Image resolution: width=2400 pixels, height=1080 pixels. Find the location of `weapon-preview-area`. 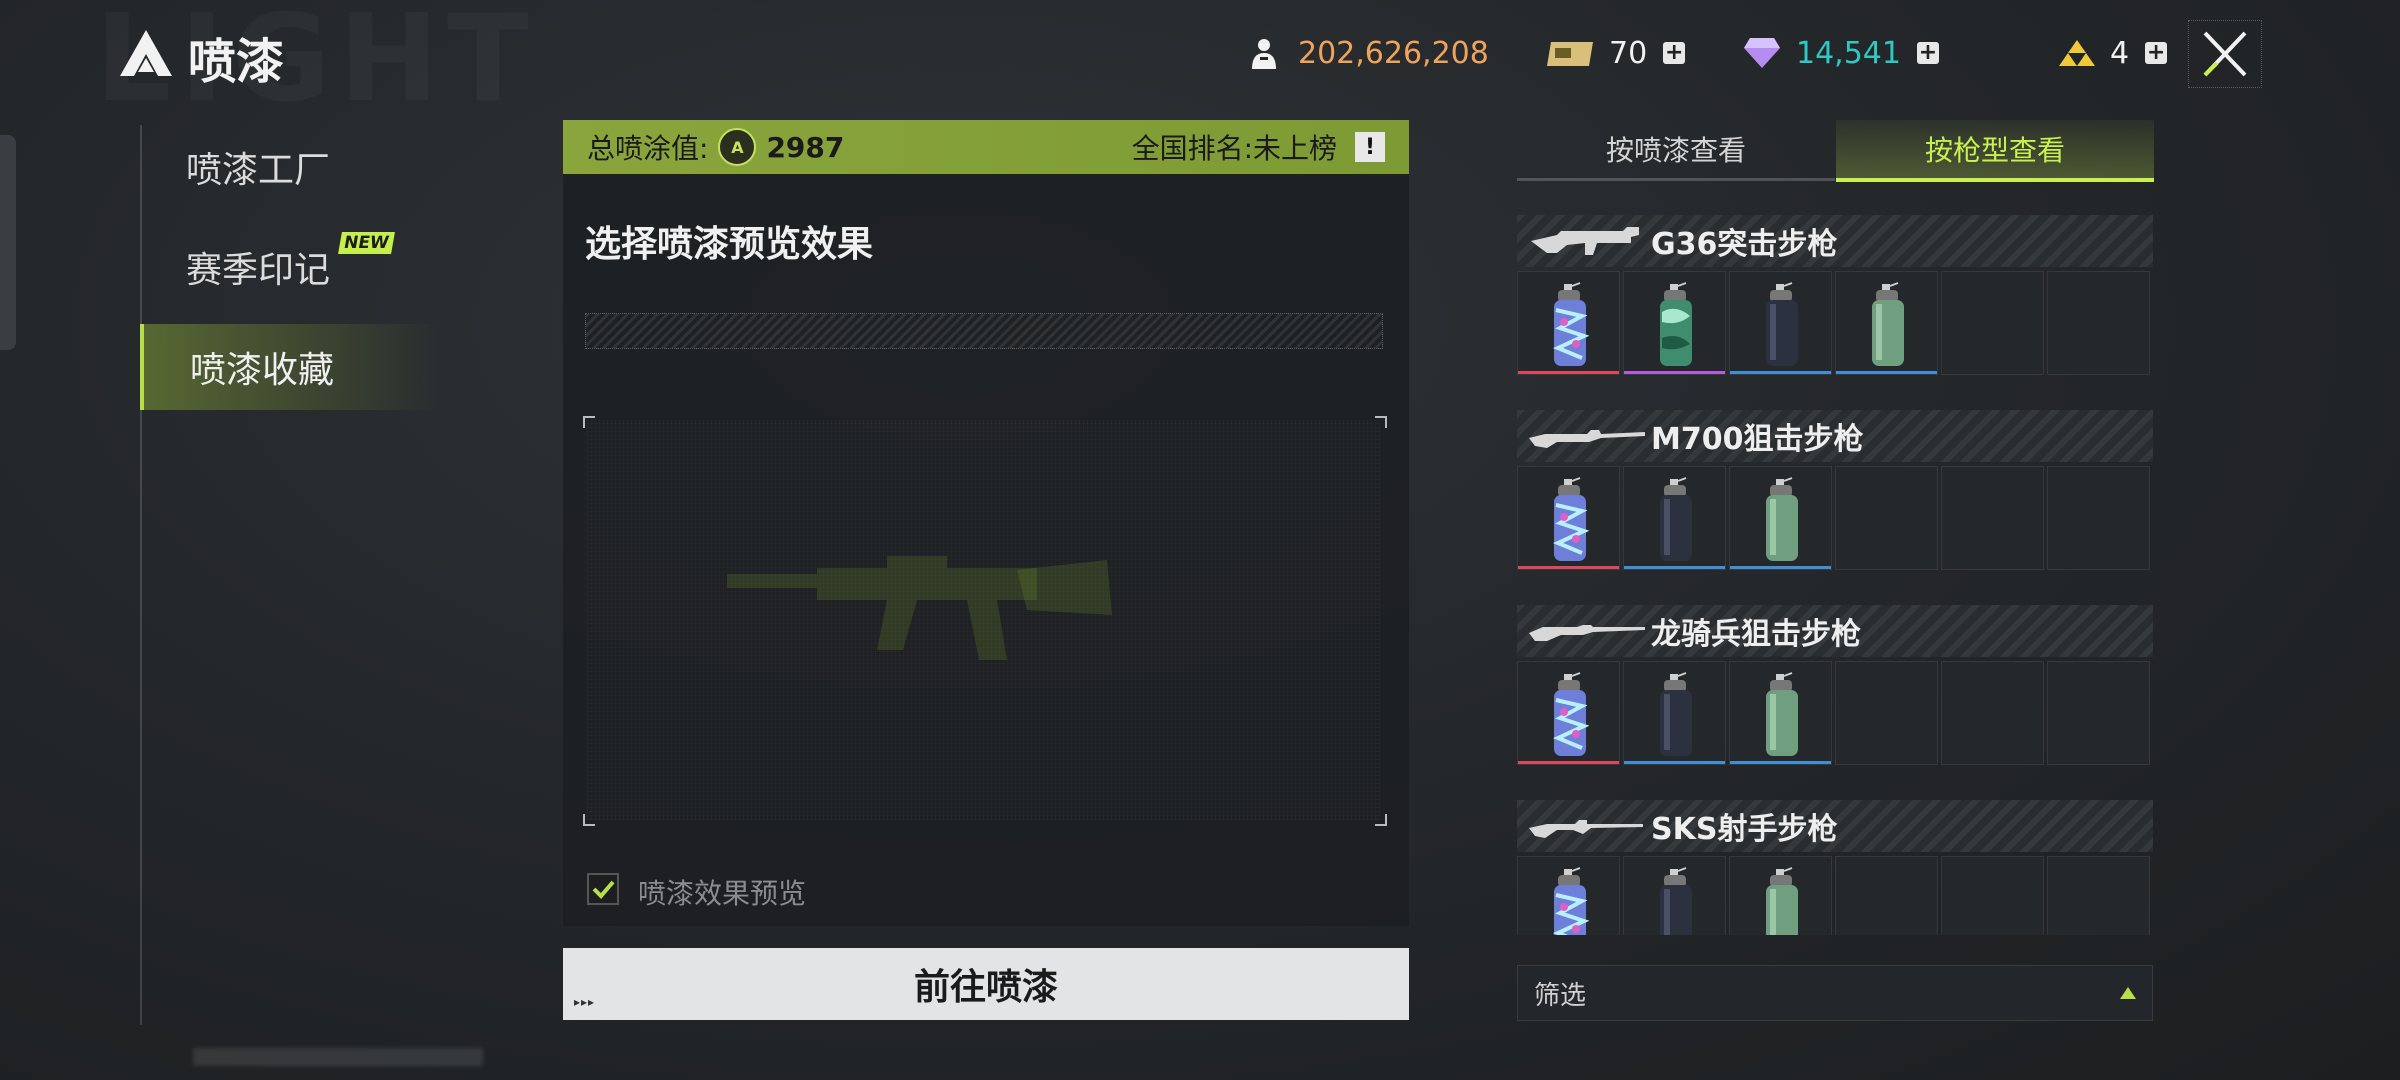

weapon-preview-area is located at coordinates (984, 620).